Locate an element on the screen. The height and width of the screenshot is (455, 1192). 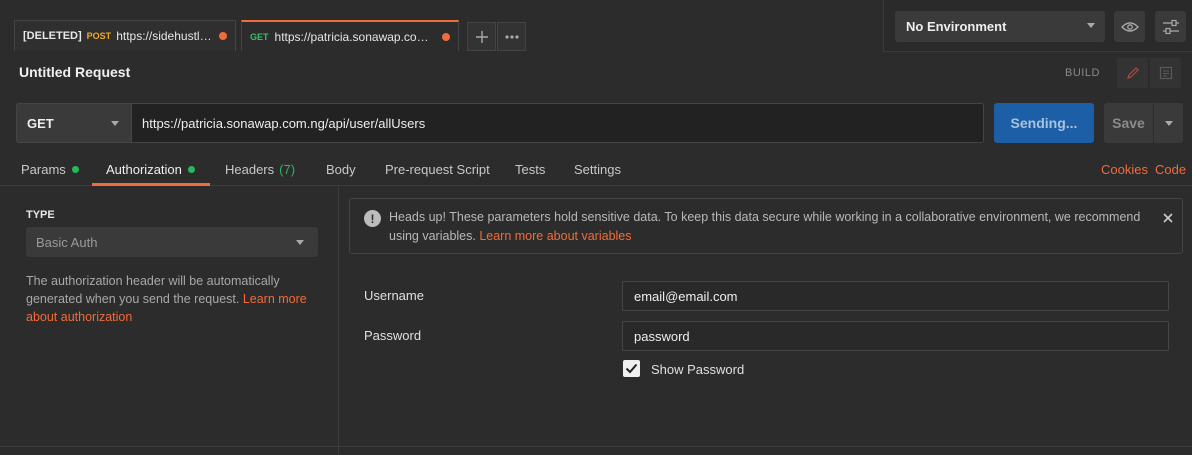
tab-method-post: POST is located at coordinates (99, 36).